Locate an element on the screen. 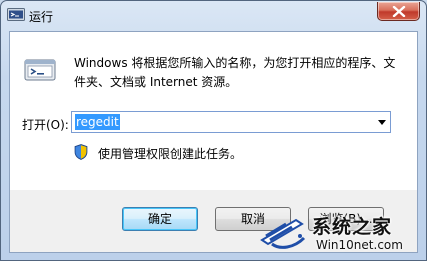  open-combobox: regedit is located at coordinates (231, 122).